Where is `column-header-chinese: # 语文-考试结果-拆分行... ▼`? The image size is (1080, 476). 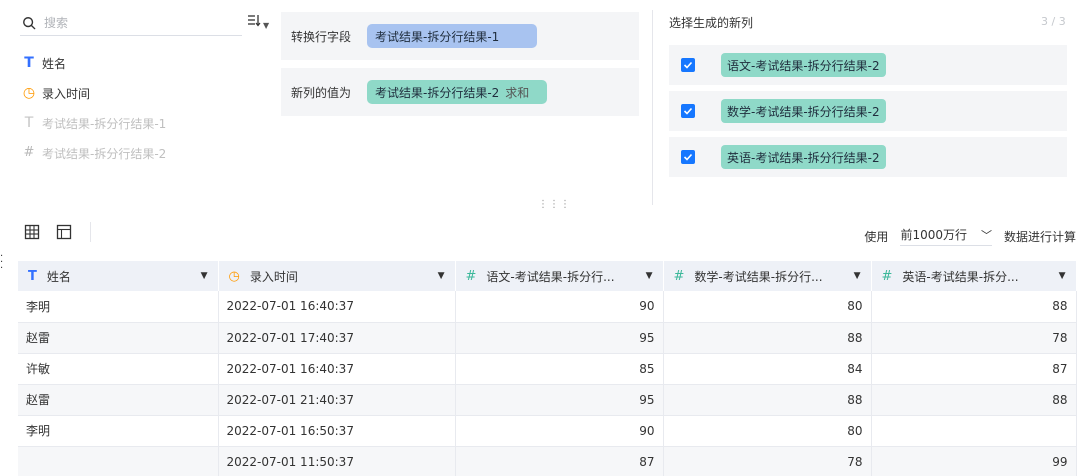
column-header-chinese: # 语文-考试结果-拆分行... ▼ is located at coordinates (559, 276).